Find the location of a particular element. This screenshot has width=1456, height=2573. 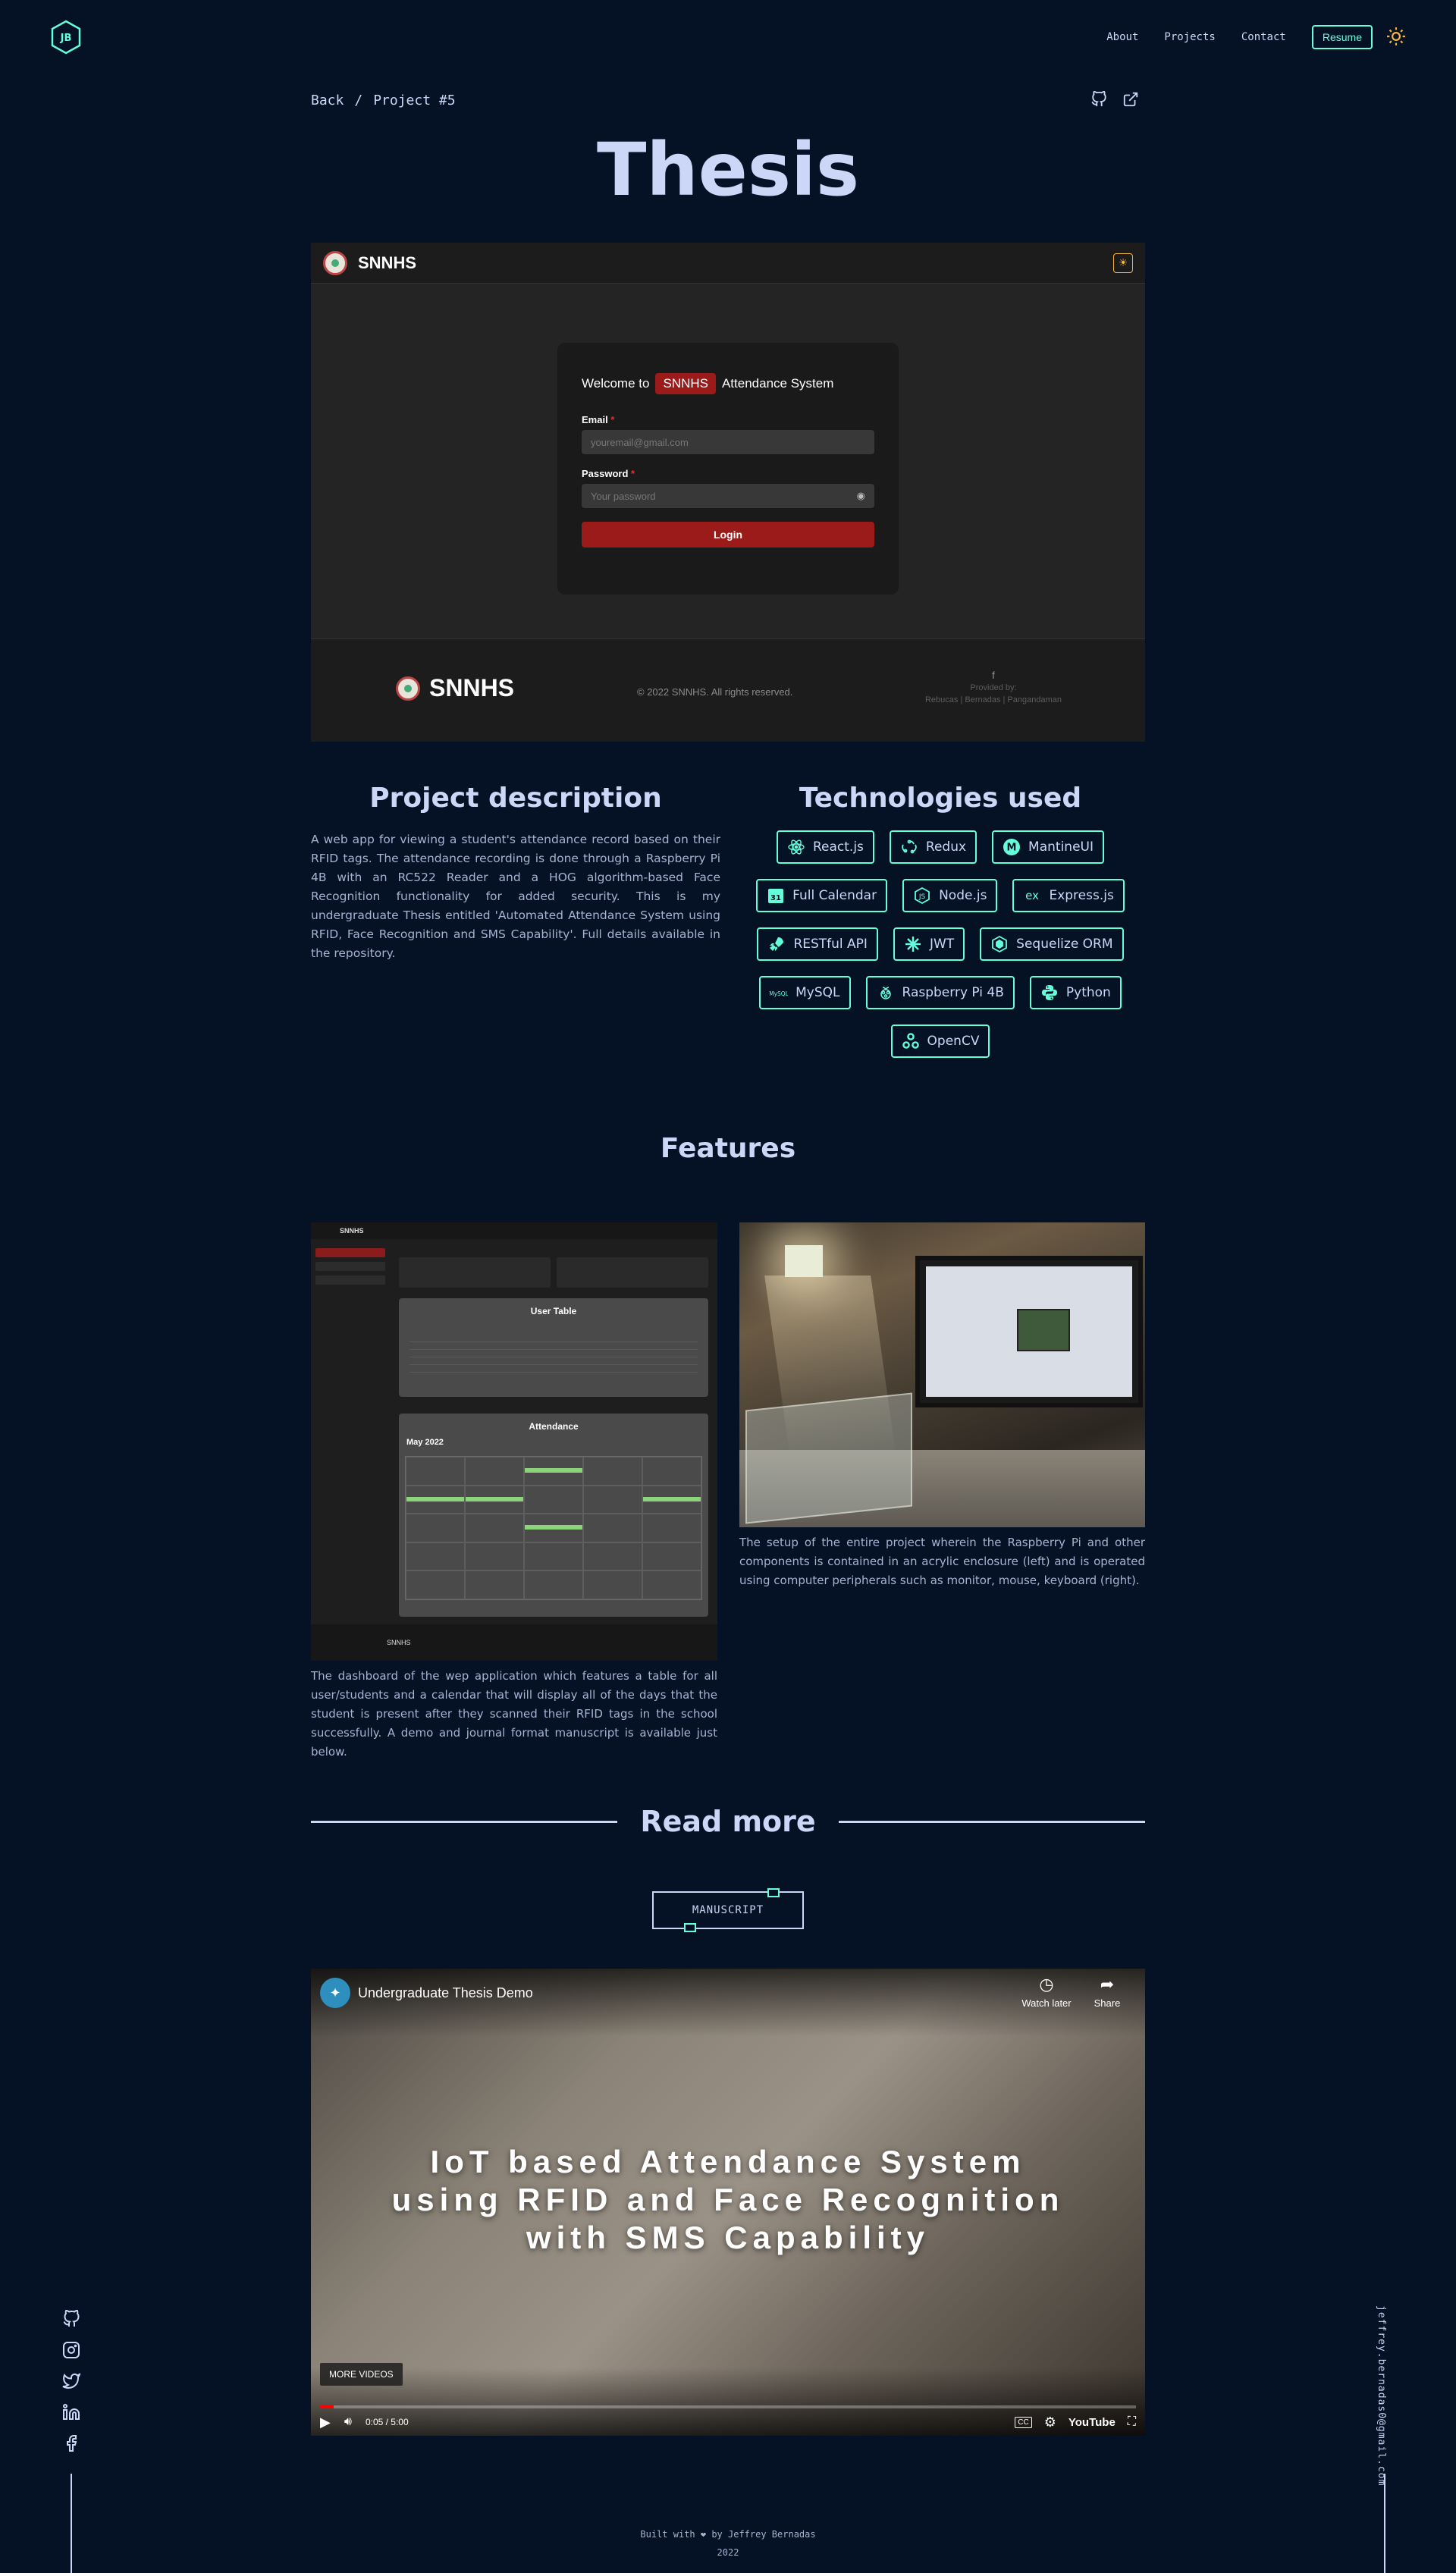

sun-icon is located at coordinates (1396, 36).